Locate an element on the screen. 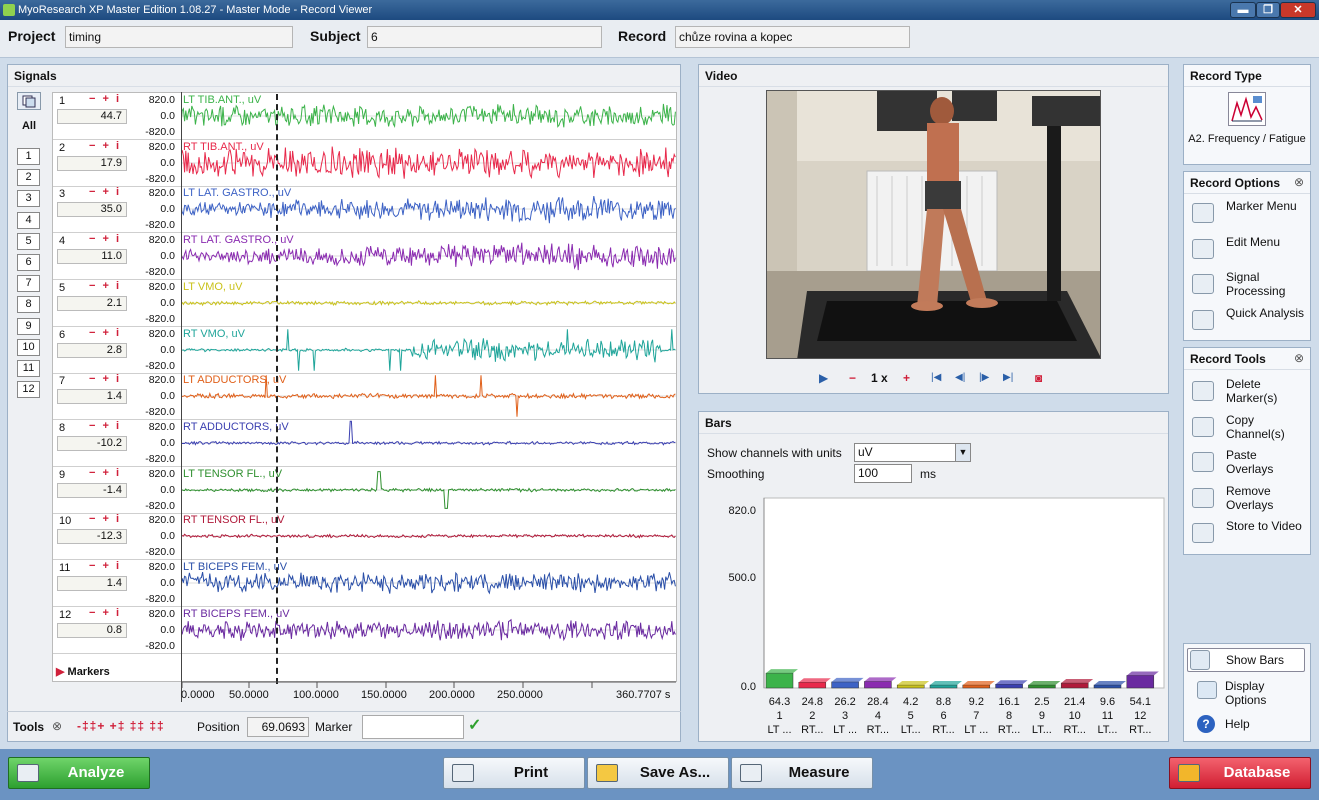  step-back-icon: ◀| is located at coordinates (960, 378).